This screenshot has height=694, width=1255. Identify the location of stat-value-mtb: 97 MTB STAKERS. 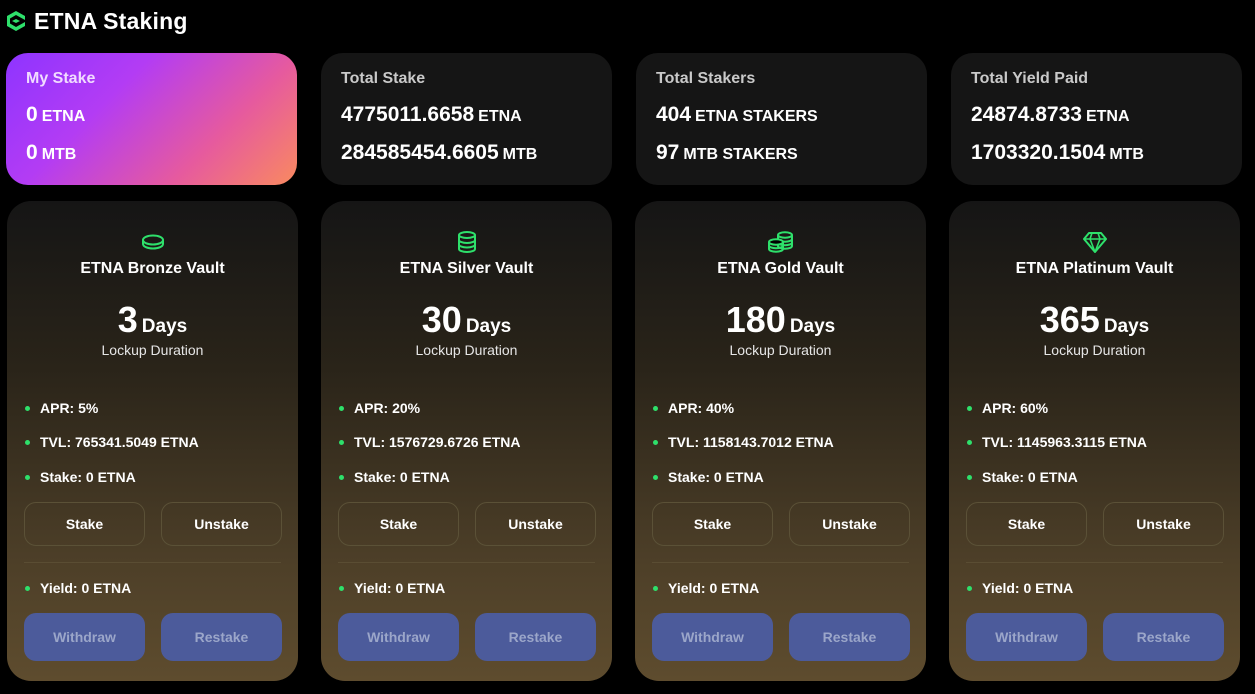
(727, 152).